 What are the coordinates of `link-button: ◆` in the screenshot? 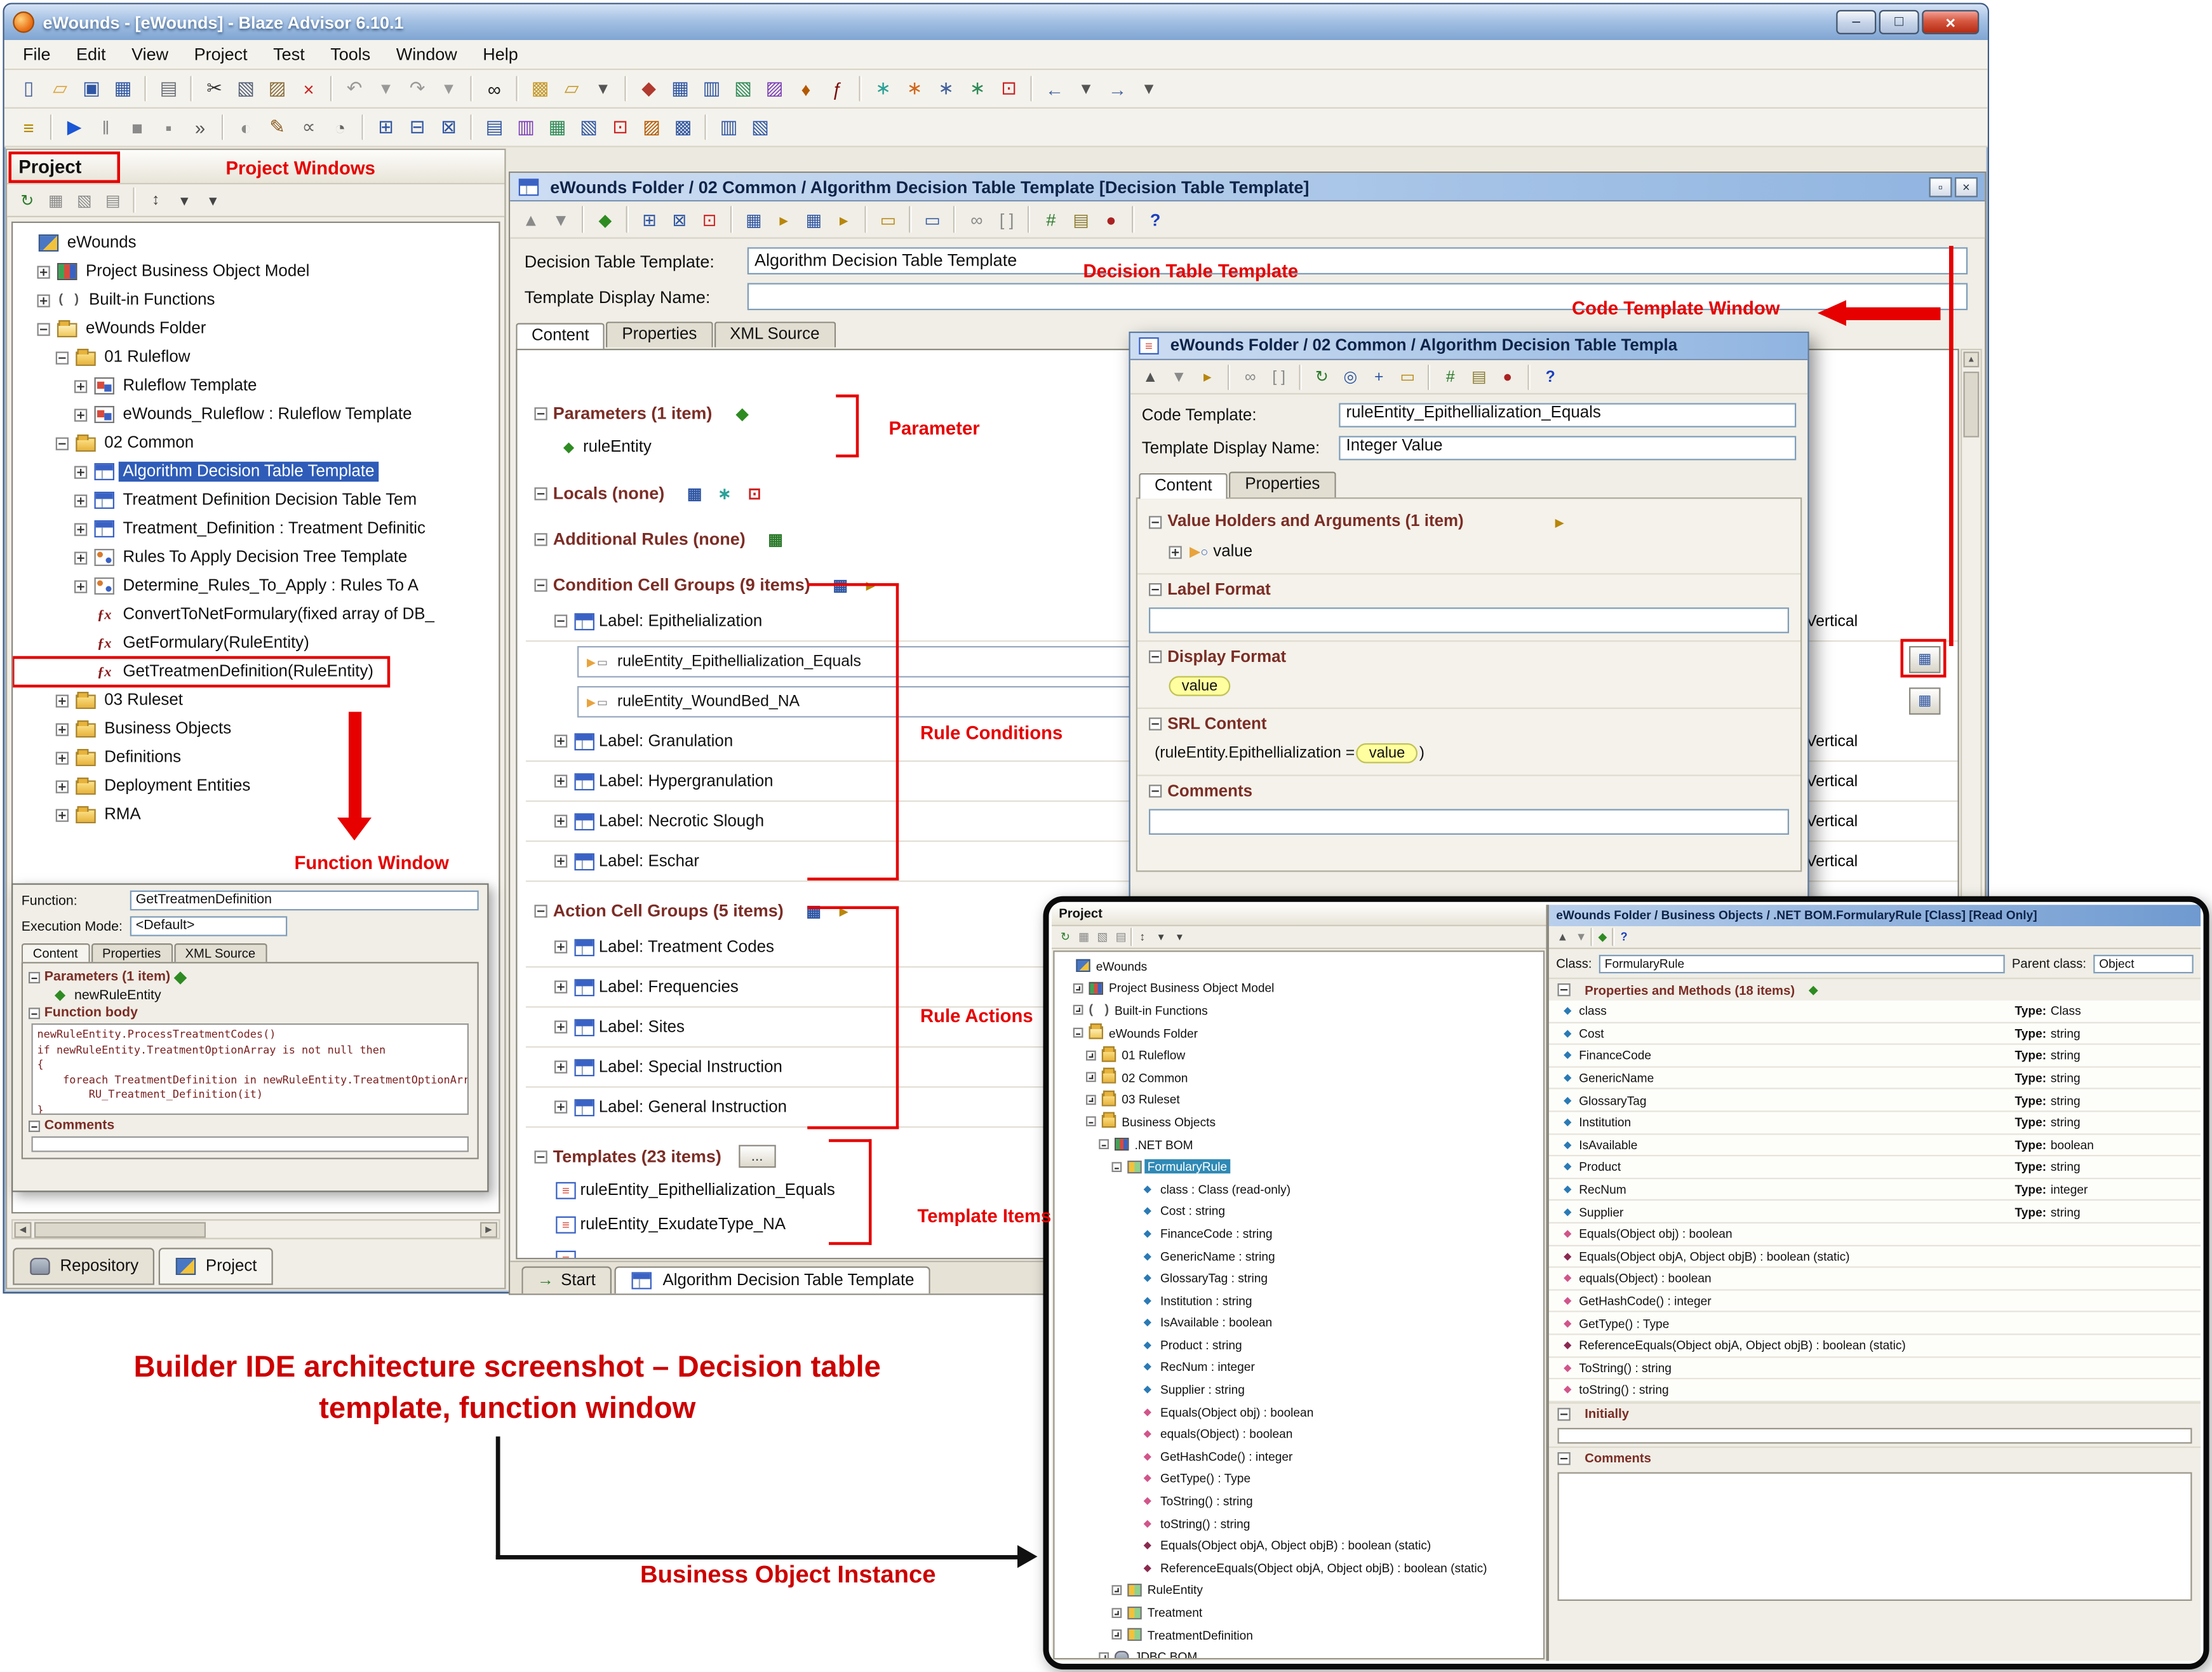 It's located at (648, 89).